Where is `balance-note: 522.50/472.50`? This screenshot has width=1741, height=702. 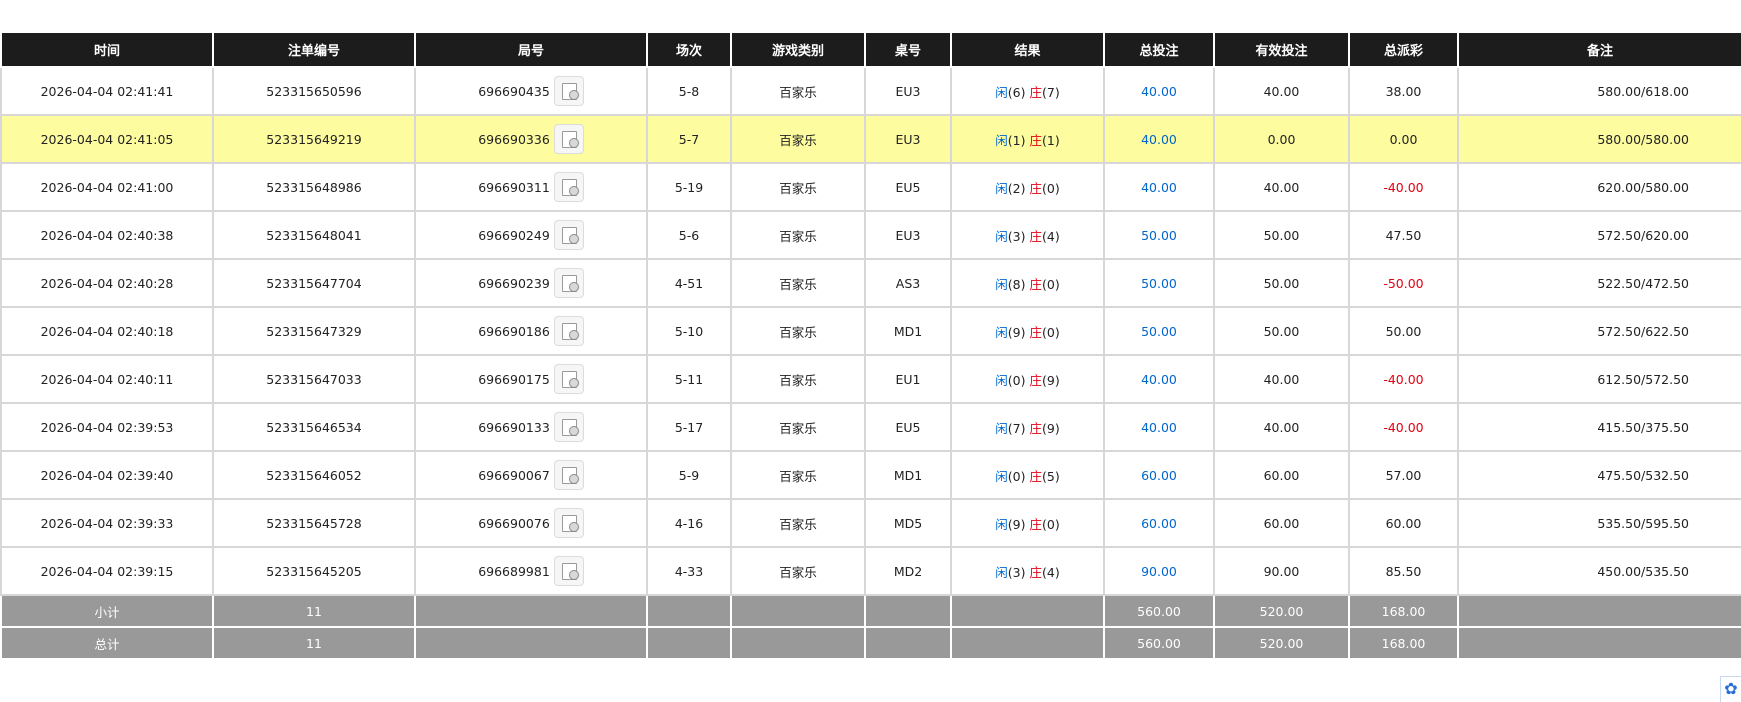
balance-note: 522.50/472.50 is located at coordinates (1599, 283).